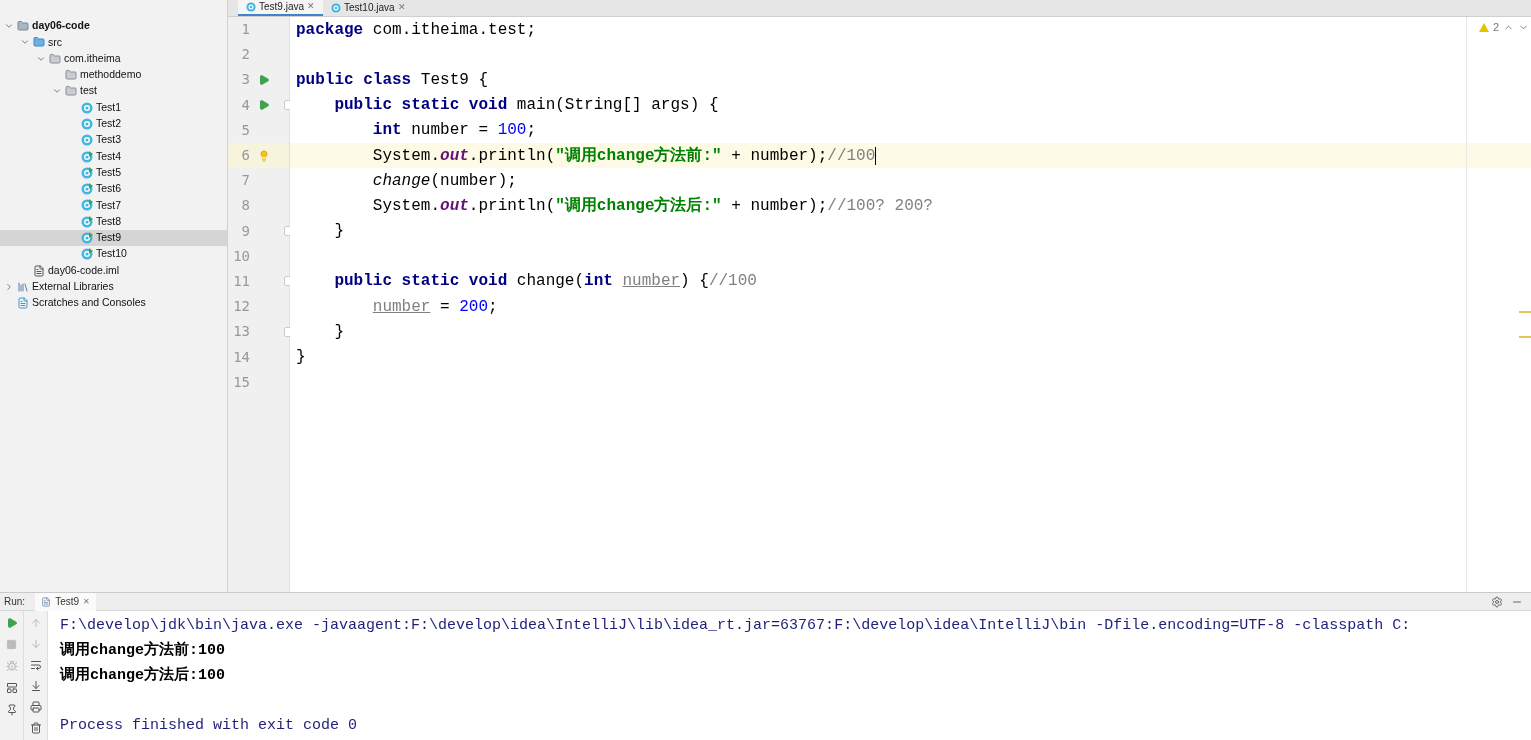 This screenshot has height=740, width=1531. Describe the element at coordinates (35, 686) in the screenshot. I see `scroll-to-end-icon` at that location.